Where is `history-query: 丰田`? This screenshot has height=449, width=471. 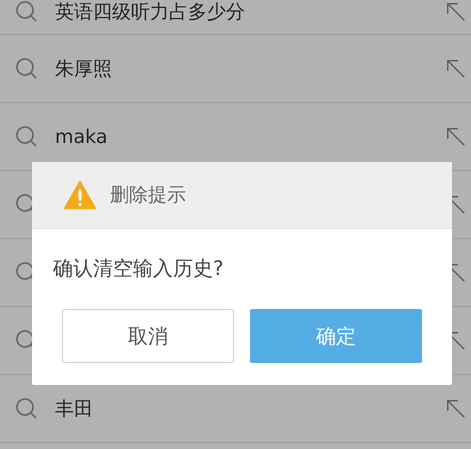 history-query: 丰田 is located at coordinates (250, 409).